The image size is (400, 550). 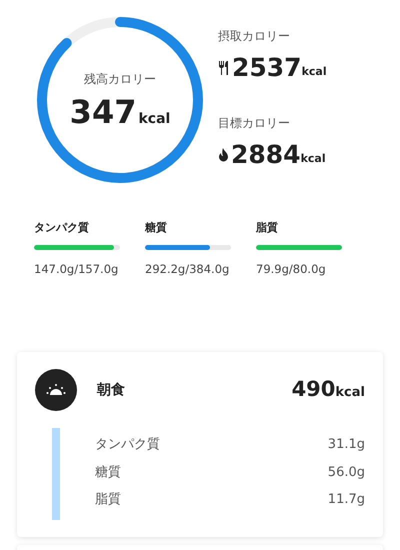 I want to click on meal-unit: kcal, so click(x=350, y=393).